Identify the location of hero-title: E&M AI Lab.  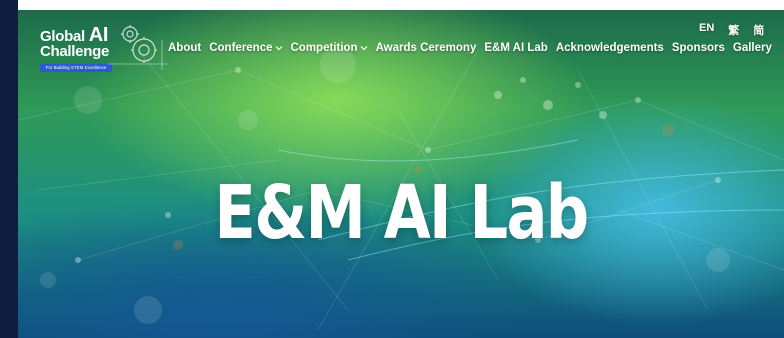
(401, 213).